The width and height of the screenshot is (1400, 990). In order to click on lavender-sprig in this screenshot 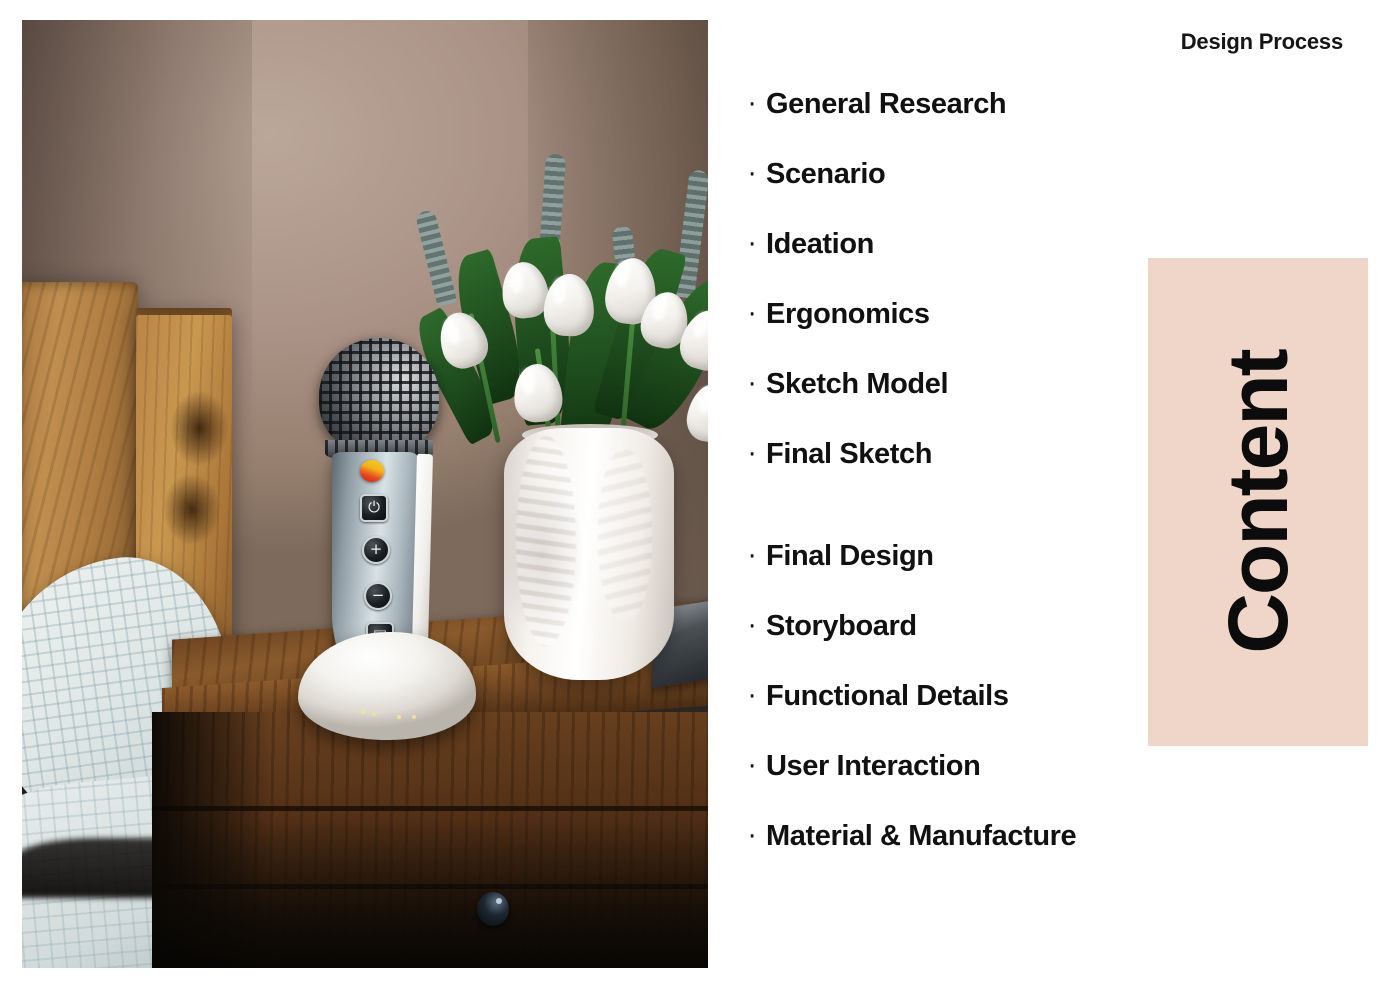, I will do `click(436, 258)`.